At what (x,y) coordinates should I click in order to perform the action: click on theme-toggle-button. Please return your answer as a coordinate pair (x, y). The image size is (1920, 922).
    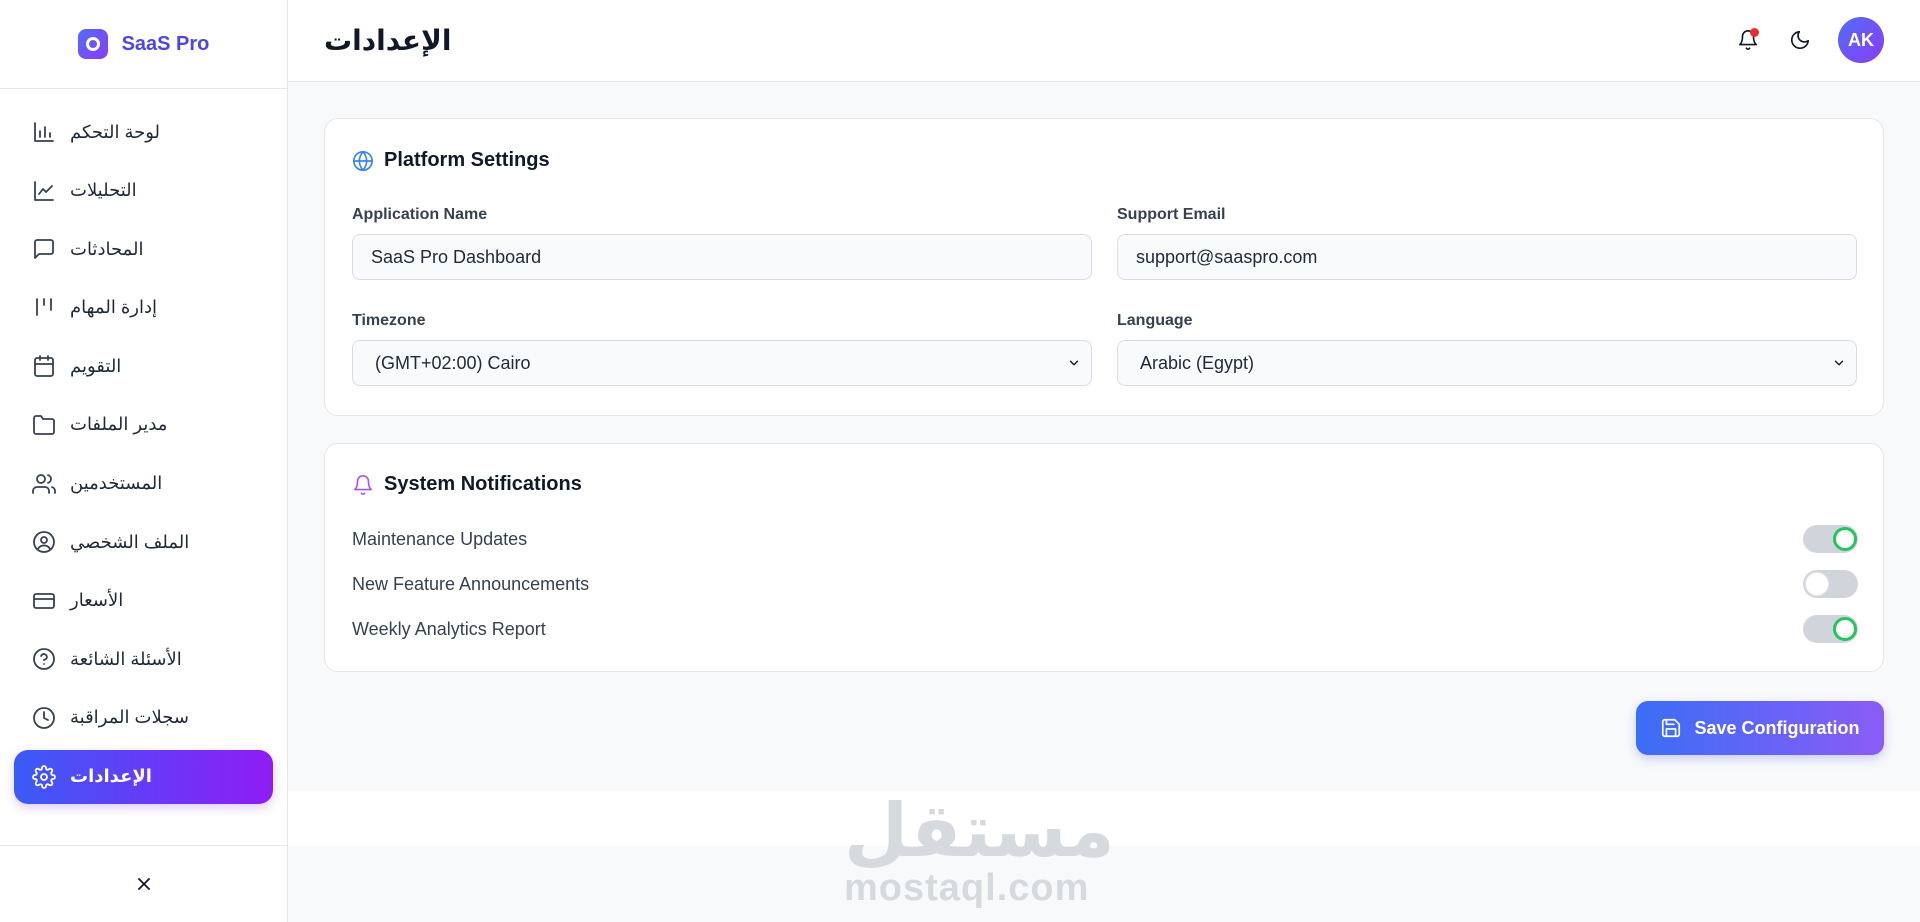
    Looking at the image, I should click on (1800, 40).